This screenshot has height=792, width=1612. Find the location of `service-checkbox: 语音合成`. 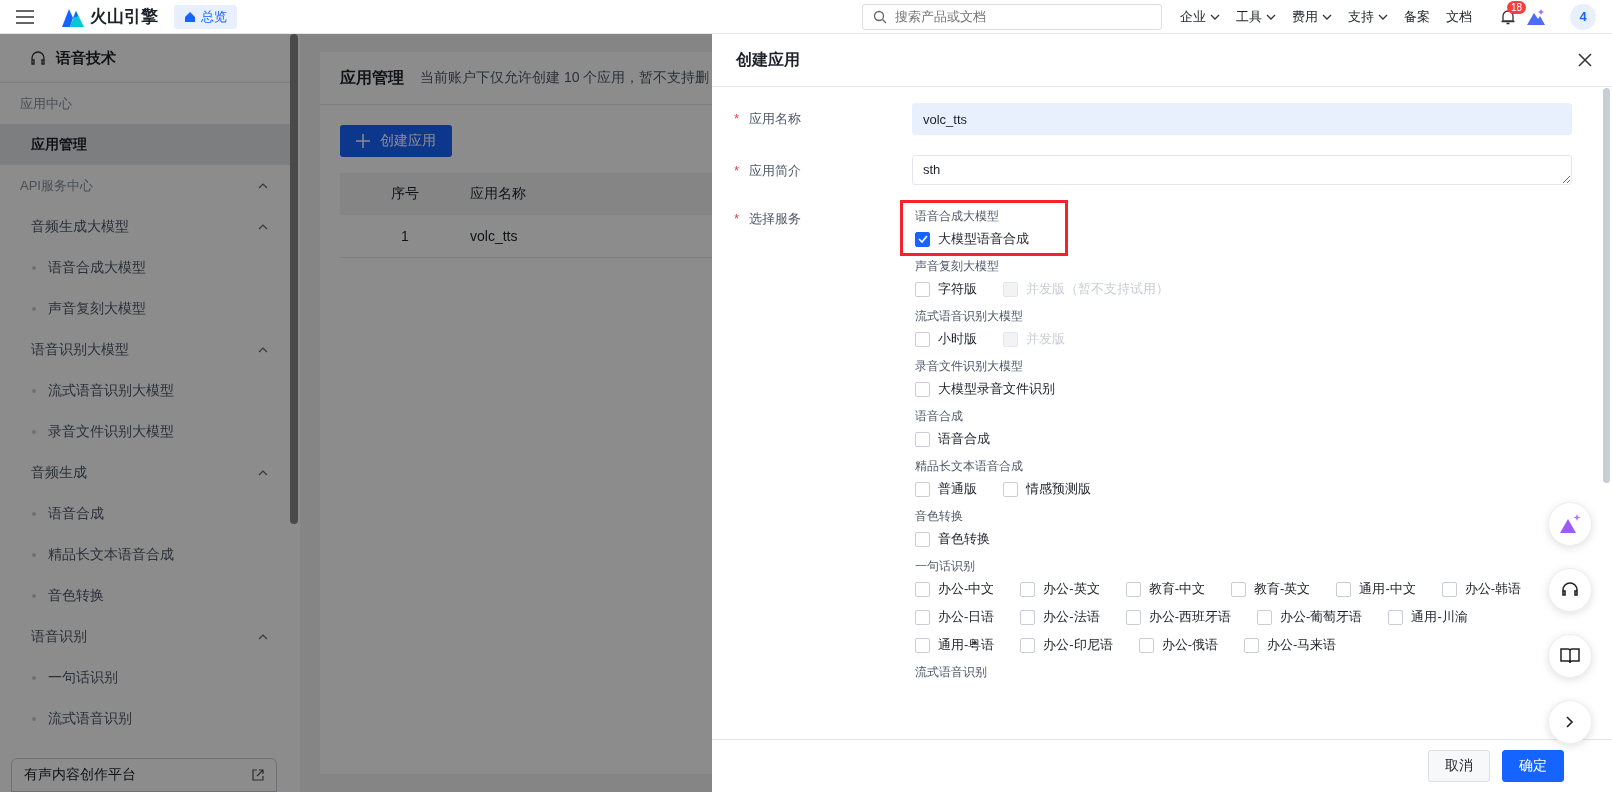

service-checkbox: 语音合成 is located at coordinates (952, 439).